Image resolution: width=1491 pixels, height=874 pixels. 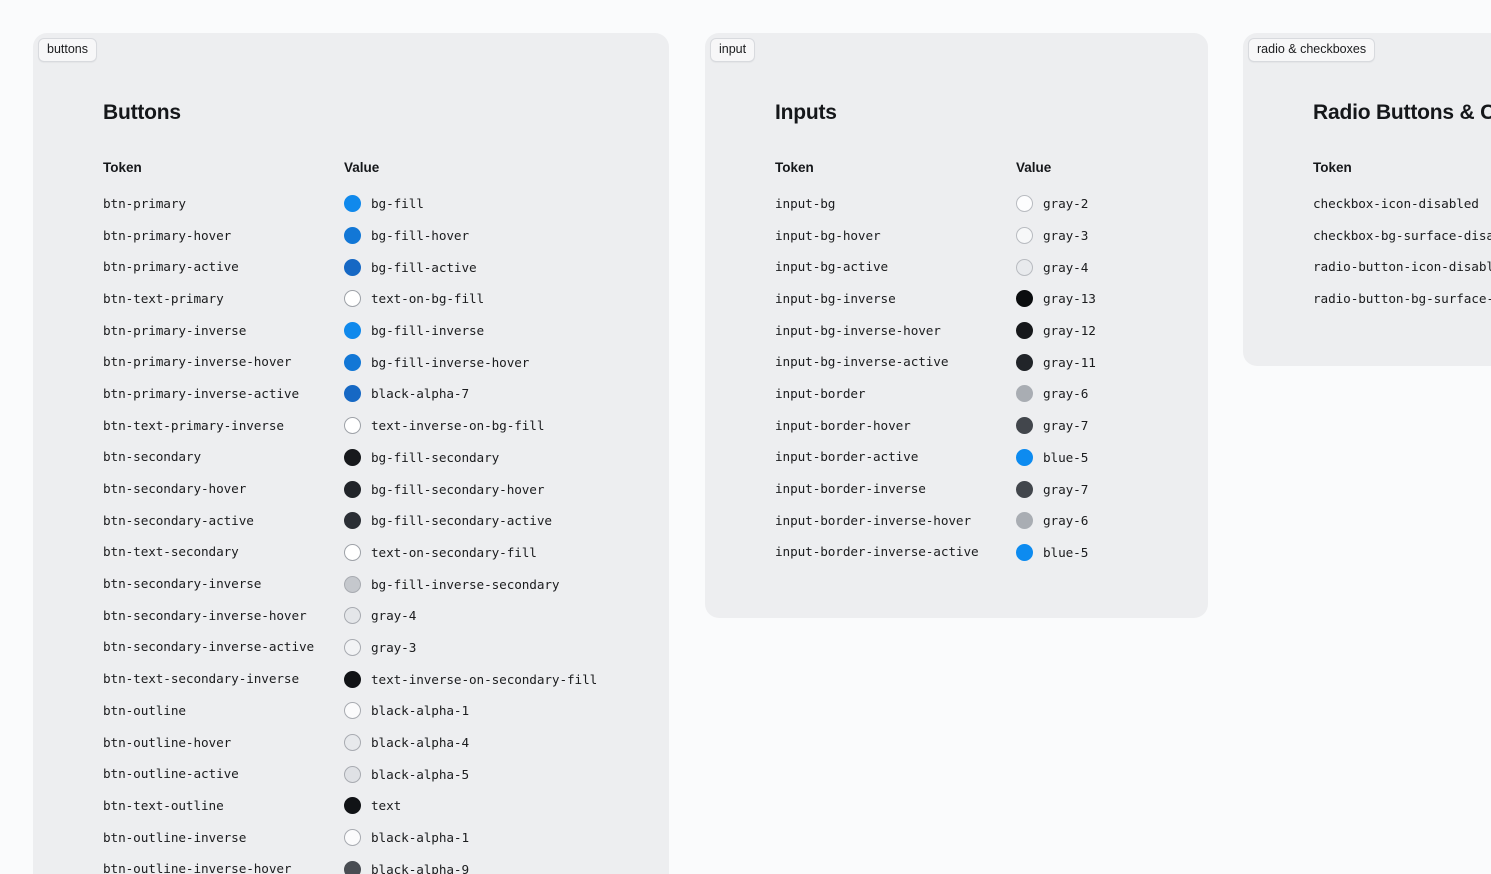 I want to click on table-row: input-bg-inverse-hover gray-12, so click(x=991, y=331).